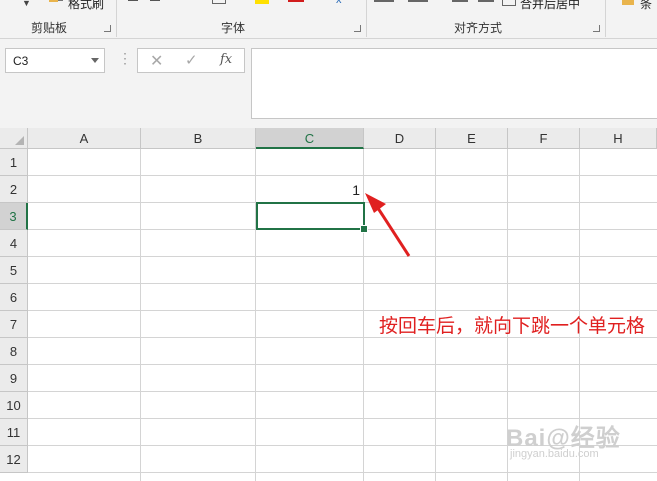  Describe the element at coordinates (554, 454) in the screenshot. I see `watermark-url: jingyan.baidu.com` at that location.